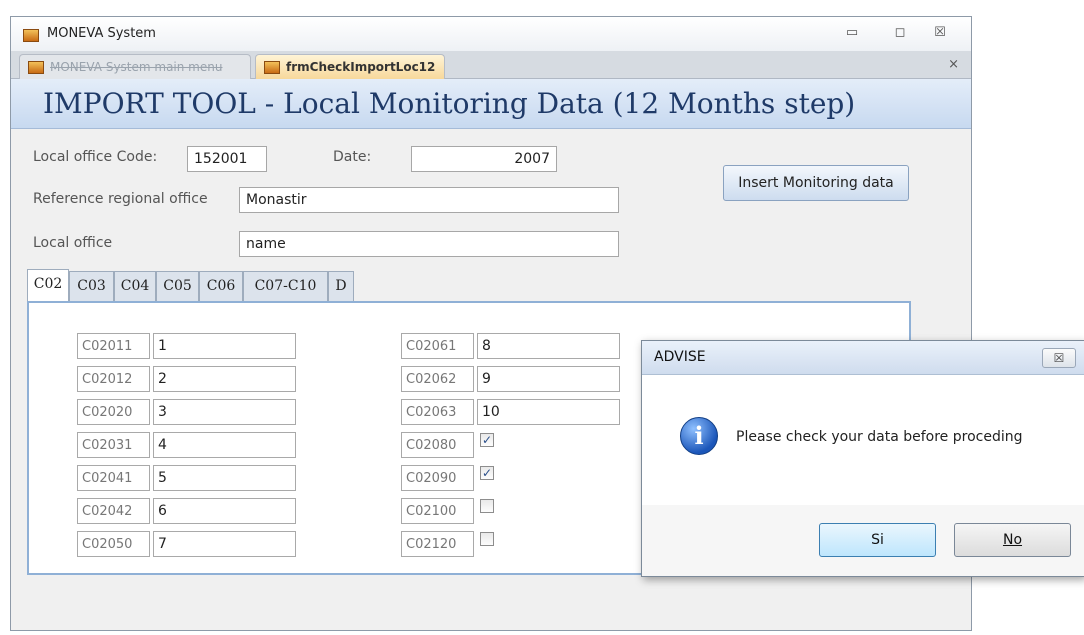 Image resolution: width=1084 pixels, height=635 pixels. Describe the element at coordinates (227, 159) in the screenshot. I see `local-office-code-field: 152001` at that location.